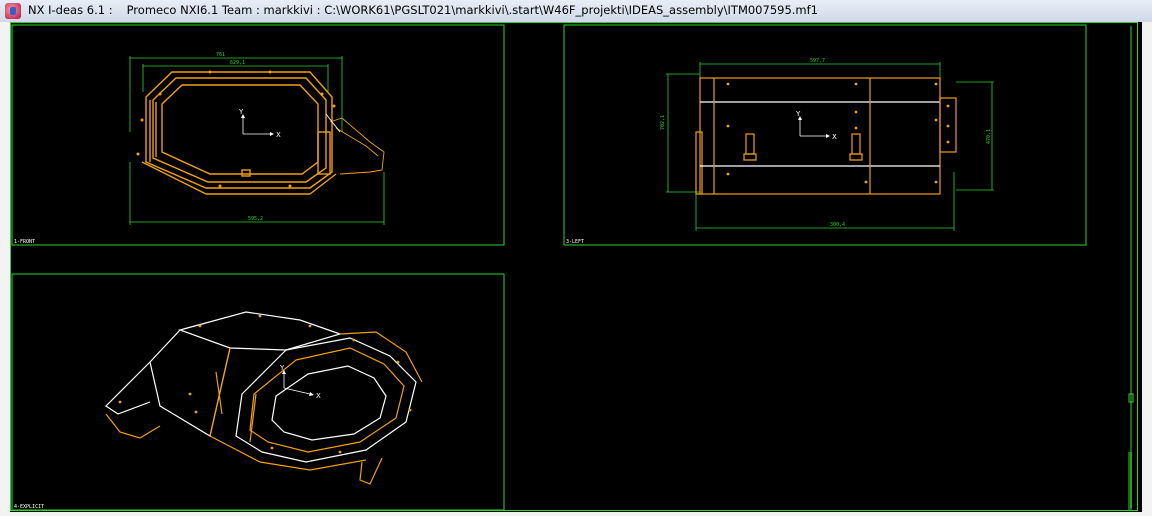 The width and height of the screenshot is (1152, 516). What do you see at coordinates (837, 225) in the screenshot?
I see `left-dim-bottom: 300,4` at bounding box center [837, 225].